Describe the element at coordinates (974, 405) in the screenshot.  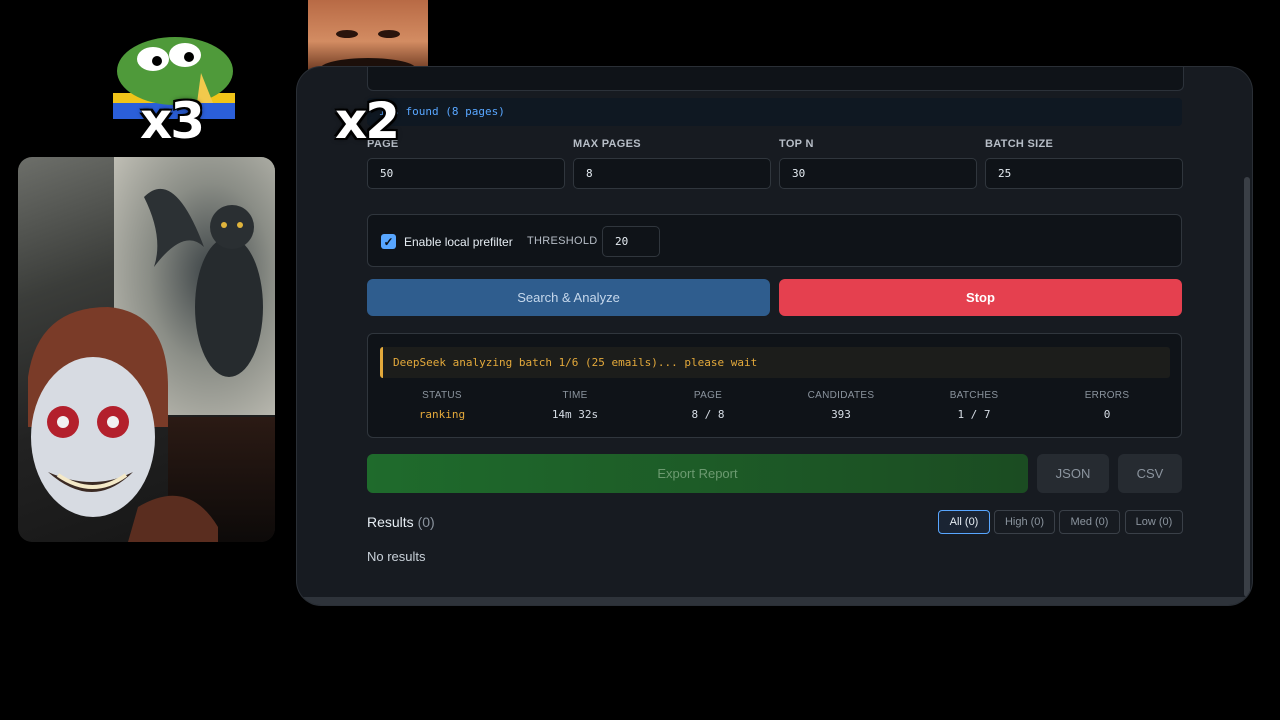
I see `stat-batches: BATCHES 1 / 7` at that location.